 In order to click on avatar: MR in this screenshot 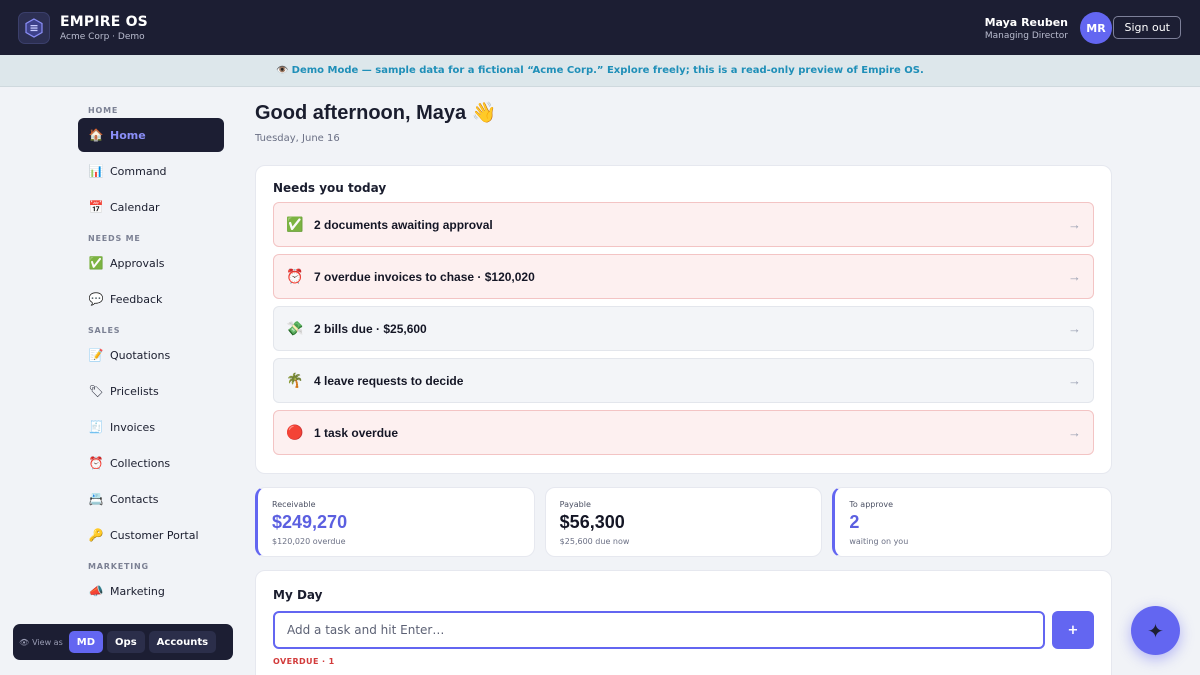, I will do `click(1096, 28)`.